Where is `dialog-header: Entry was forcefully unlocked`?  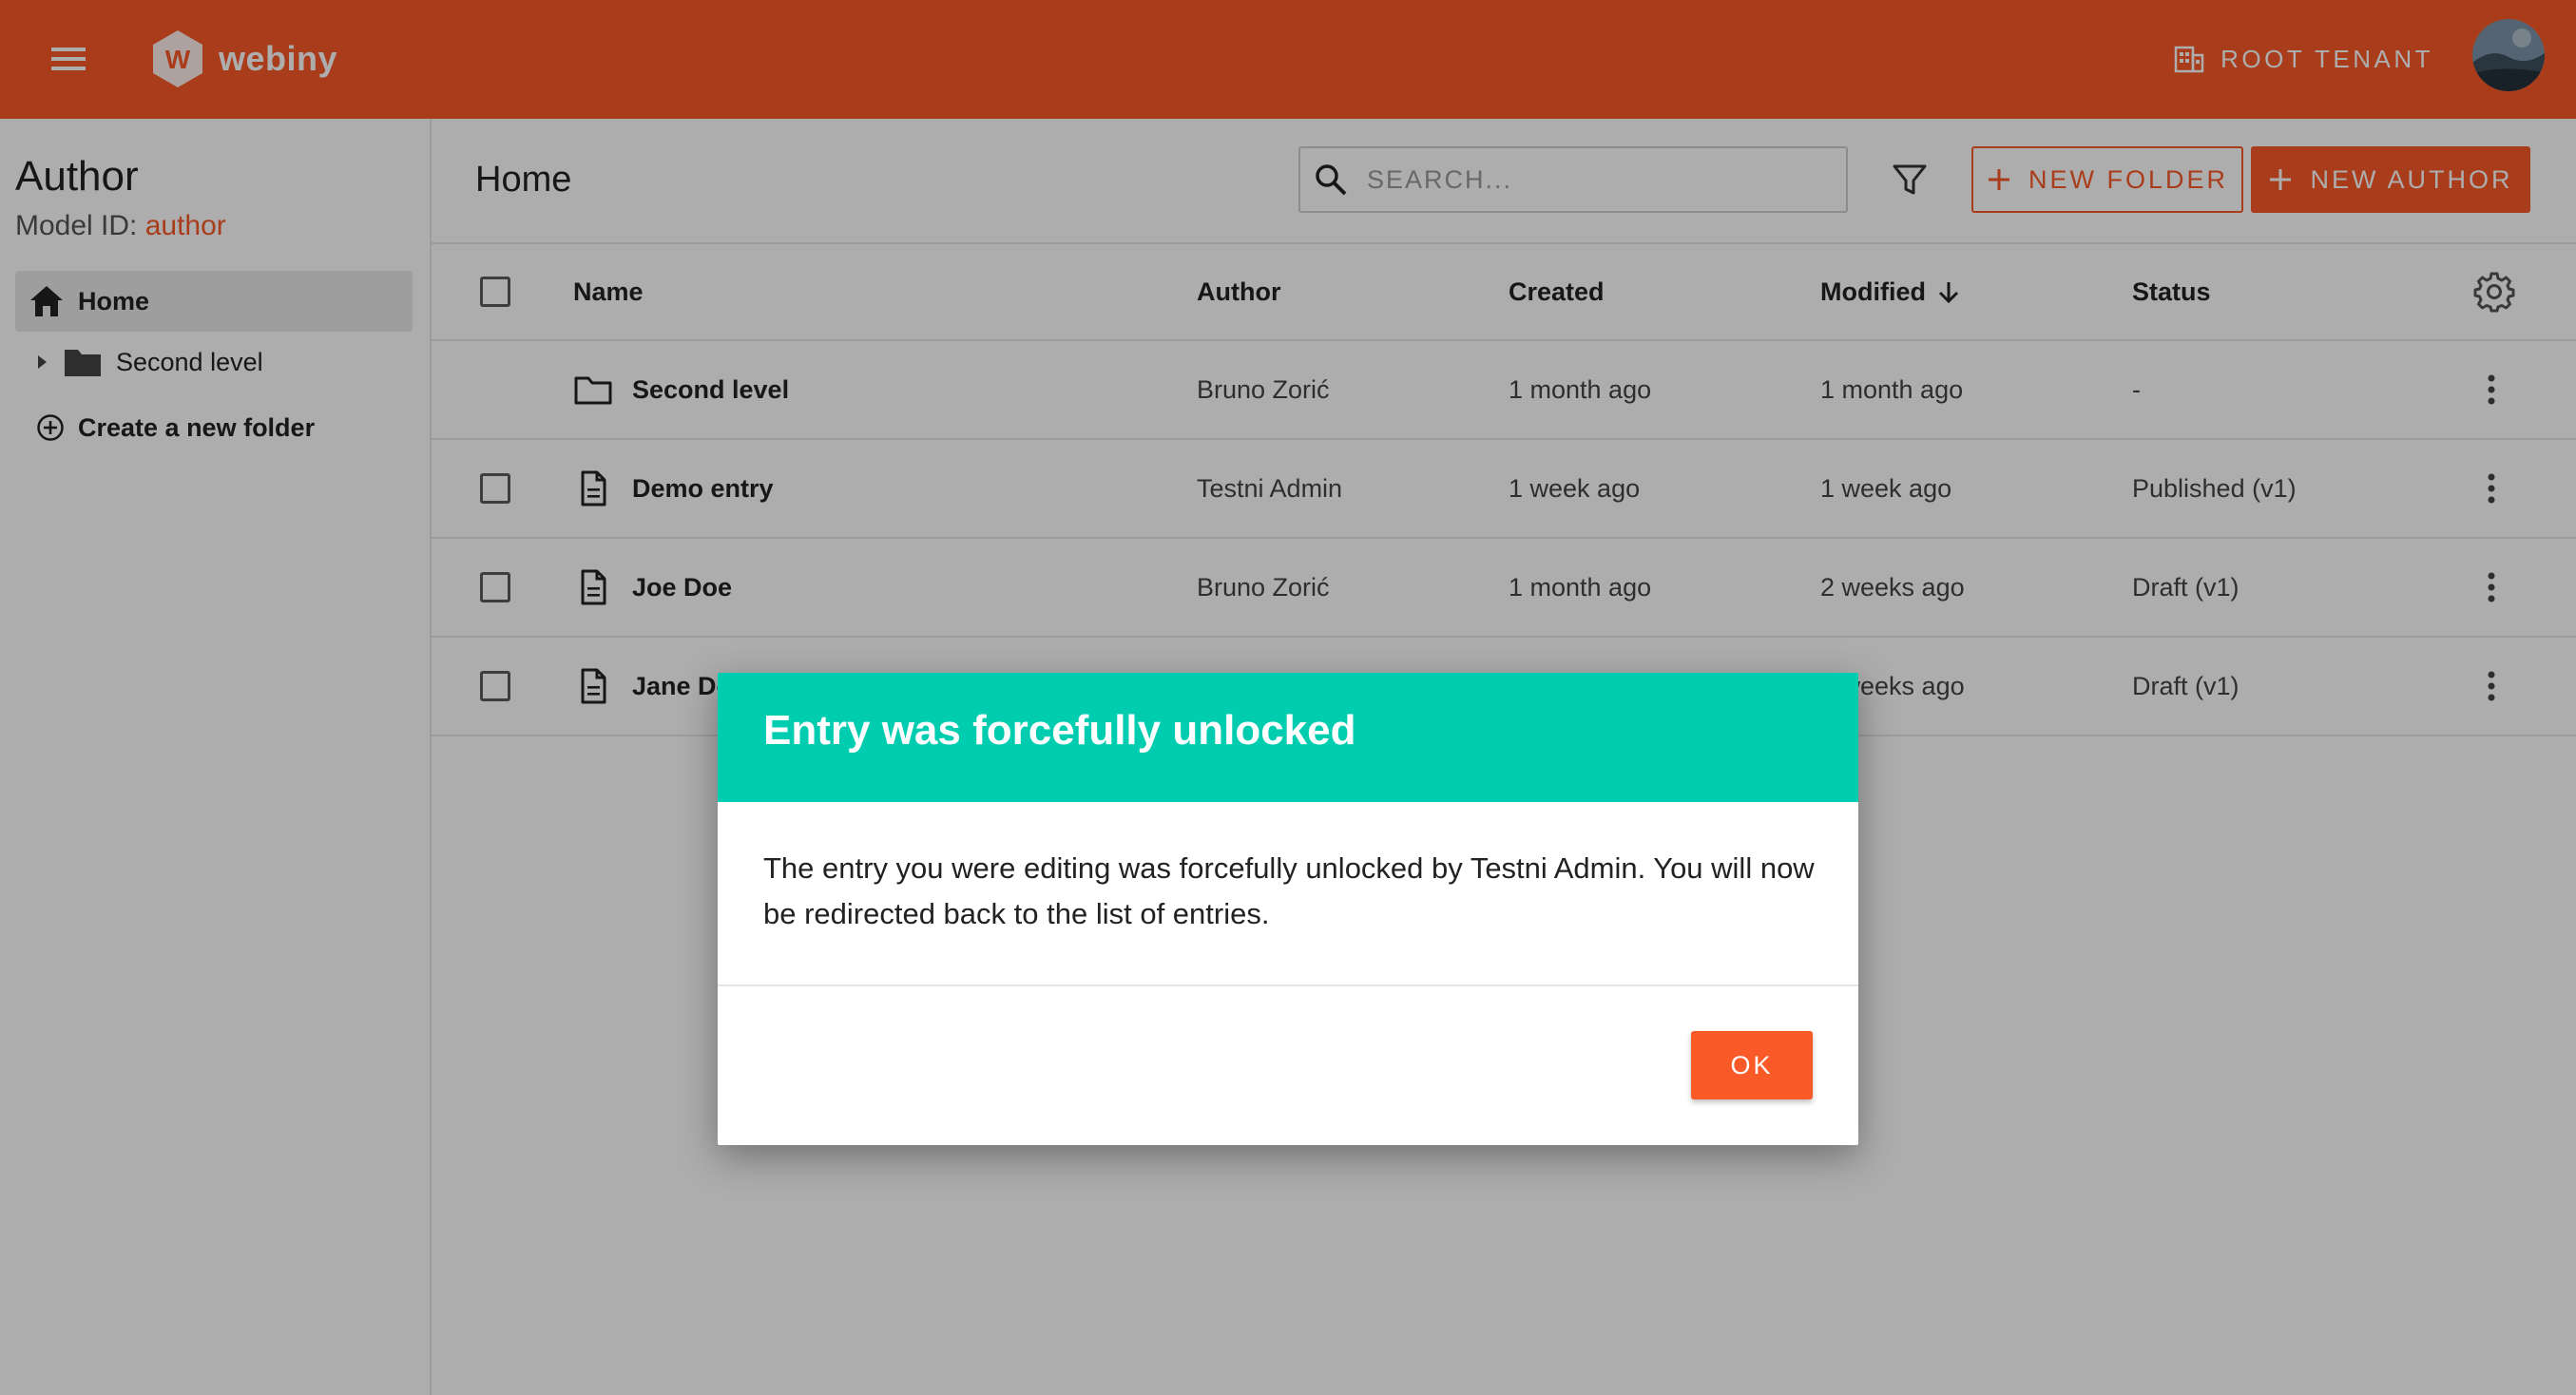 dialog-header: Entry was forcefully unlocked is located at coordinates (1288, 738).